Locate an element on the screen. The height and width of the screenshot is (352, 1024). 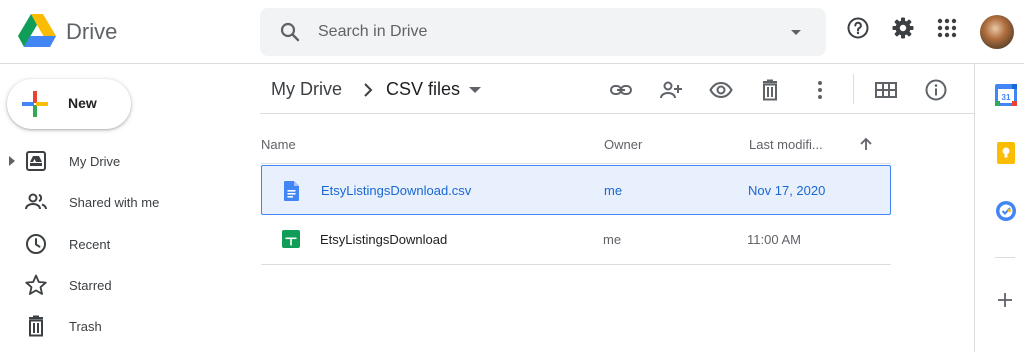
side-panel: 31 is located at coordinates (999, 208).